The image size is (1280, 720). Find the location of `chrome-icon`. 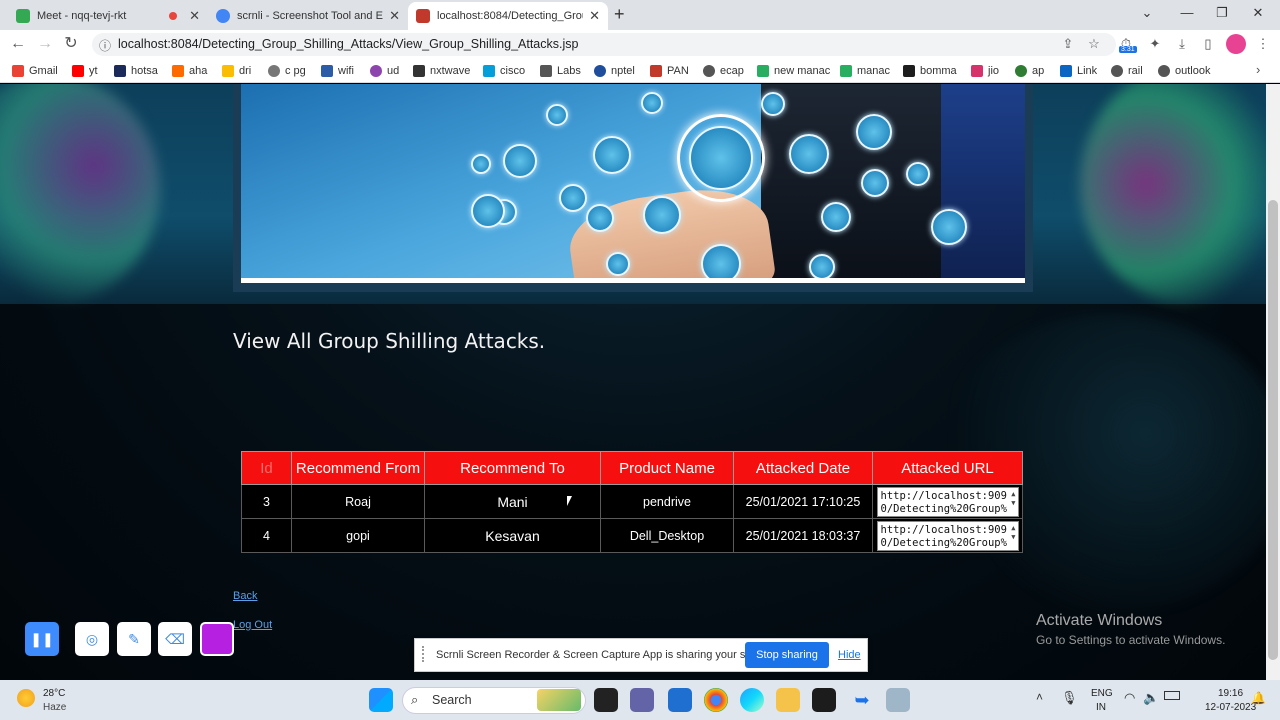

chrome-icon is located at coordinates (716, 700).